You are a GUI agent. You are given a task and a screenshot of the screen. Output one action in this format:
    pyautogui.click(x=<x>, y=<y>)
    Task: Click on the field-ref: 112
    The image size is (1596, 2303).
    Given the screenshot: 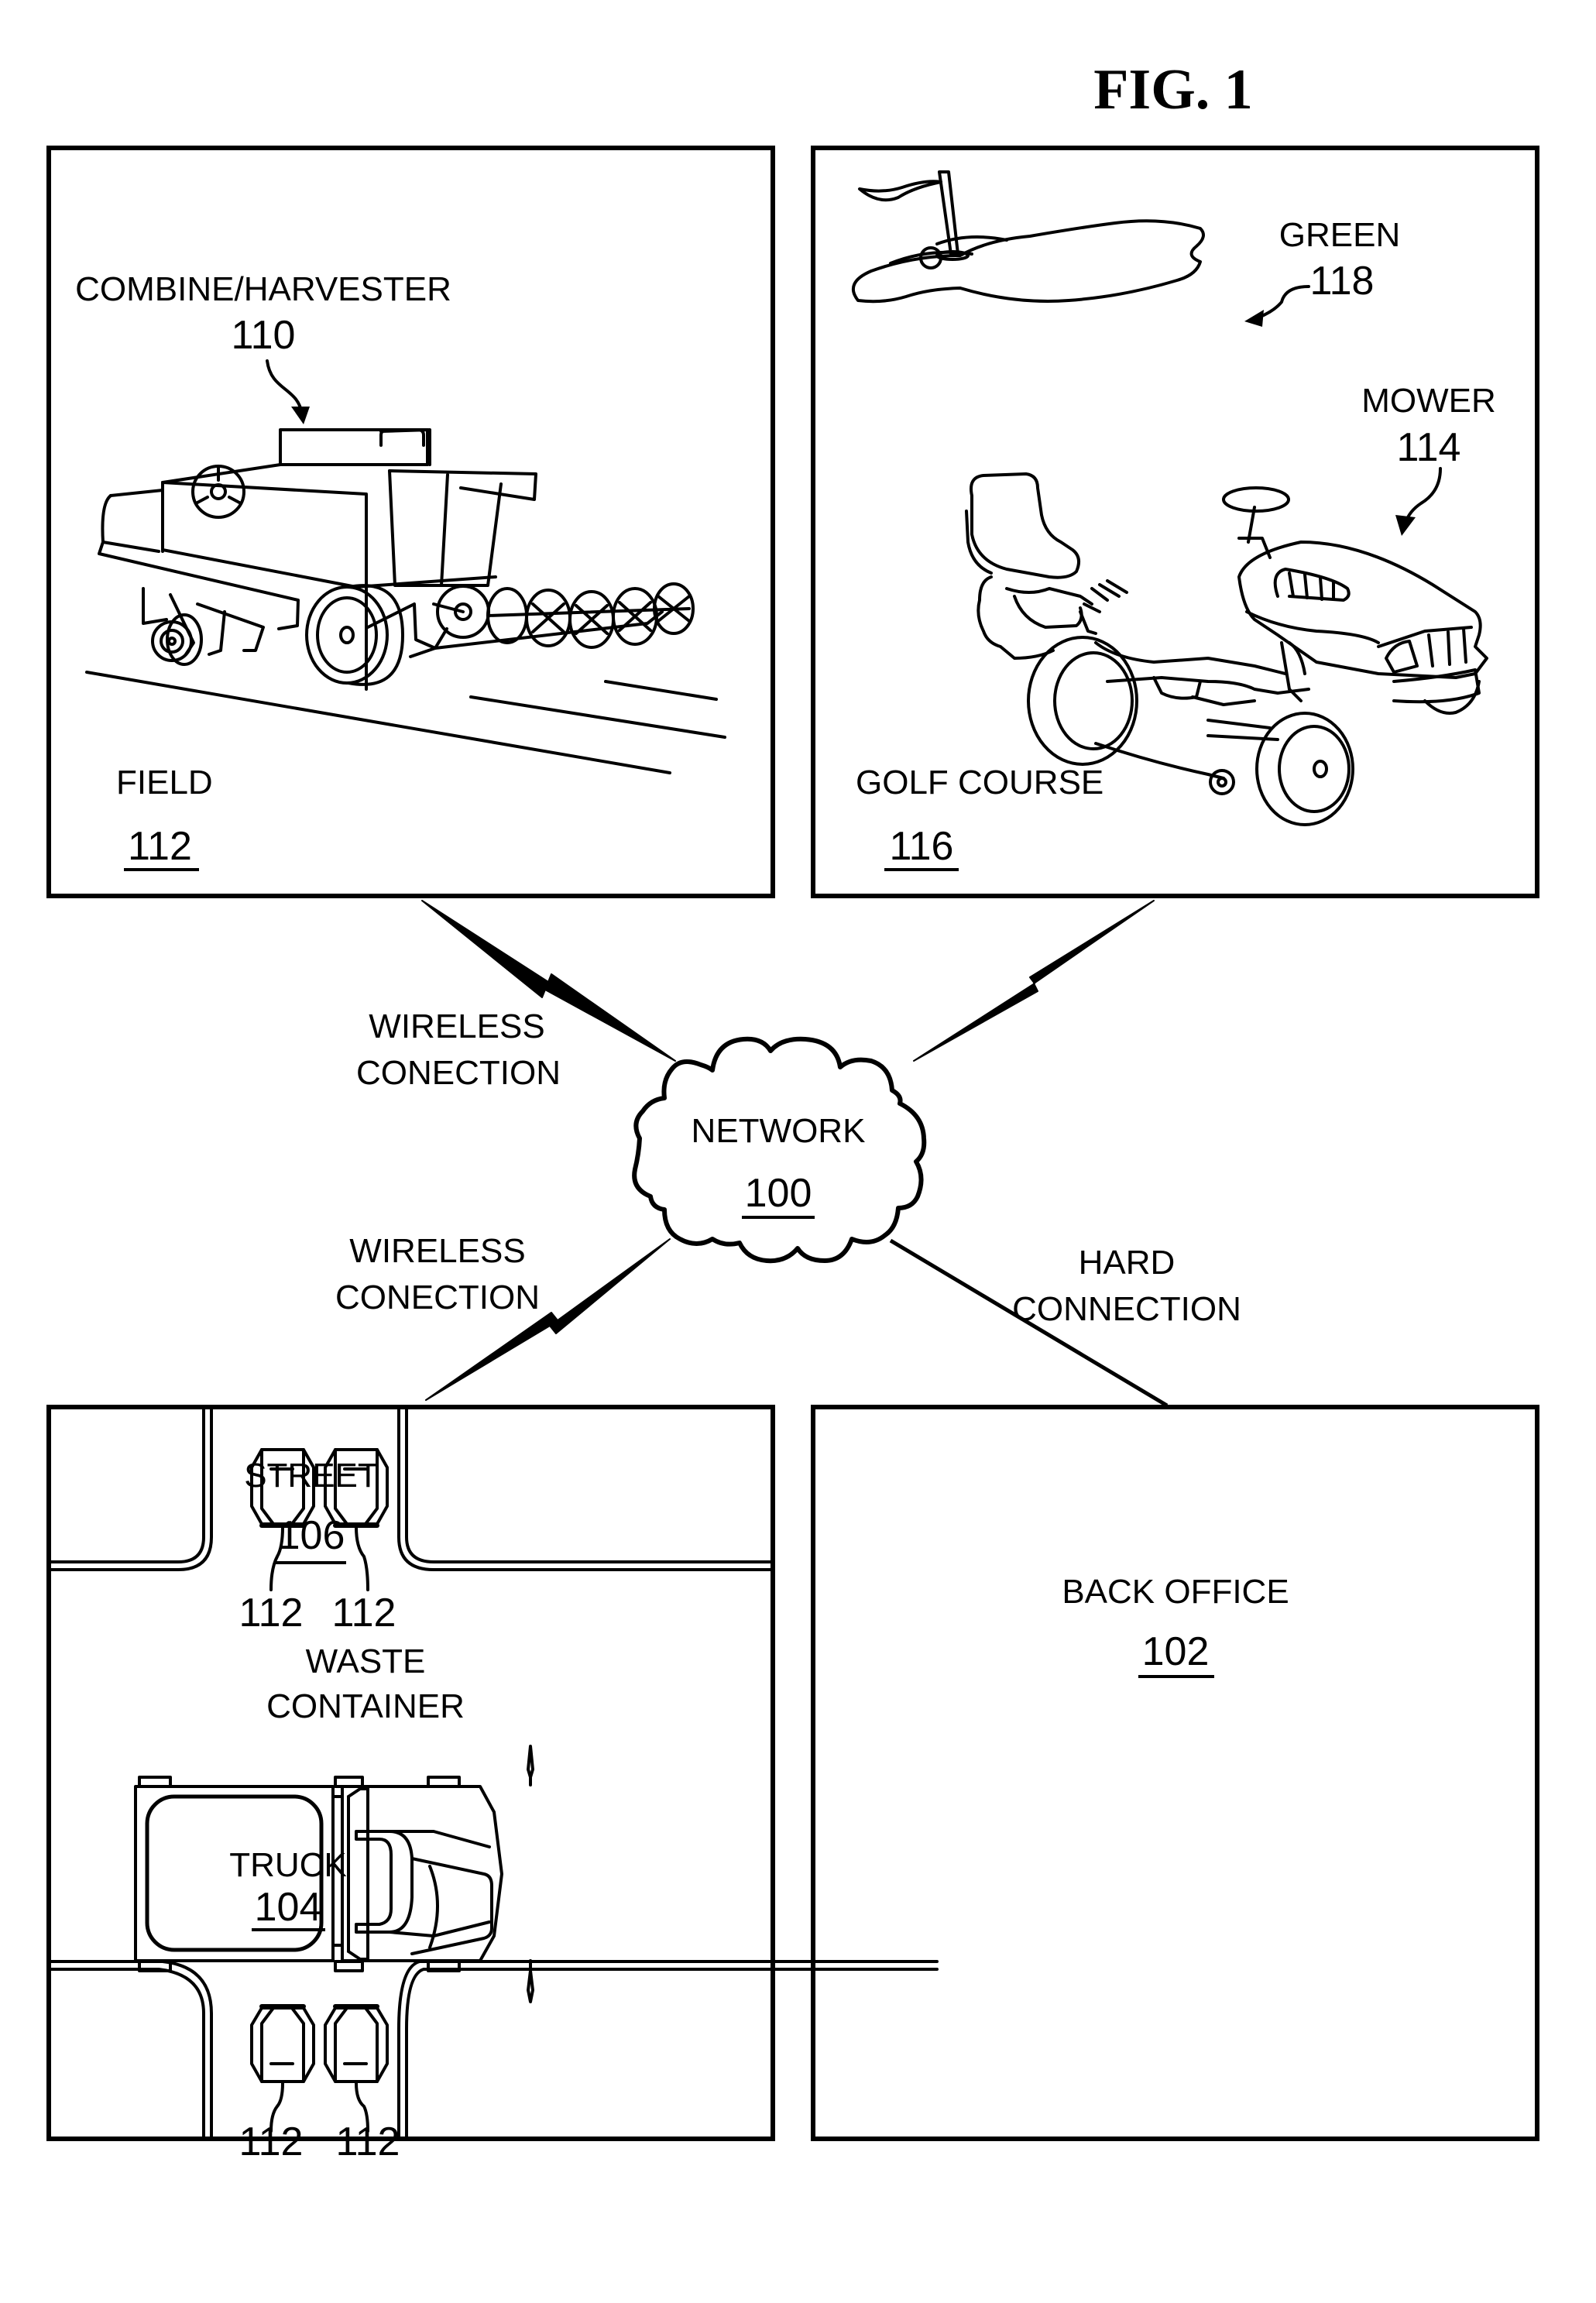 What is the action you would take?
    pyautogui.click(x=160, y=846)
    